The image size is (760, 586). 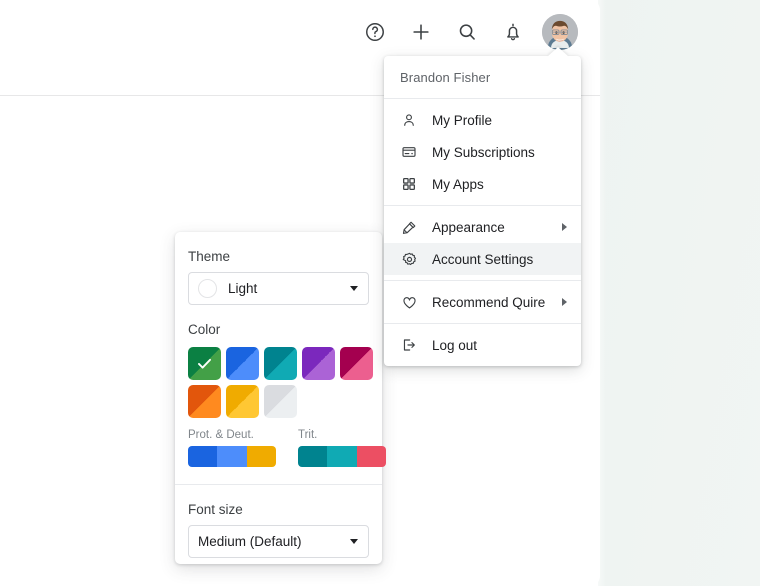 I want to click on tritanopia-palette-group: Trit., so click(x=342, y=448).